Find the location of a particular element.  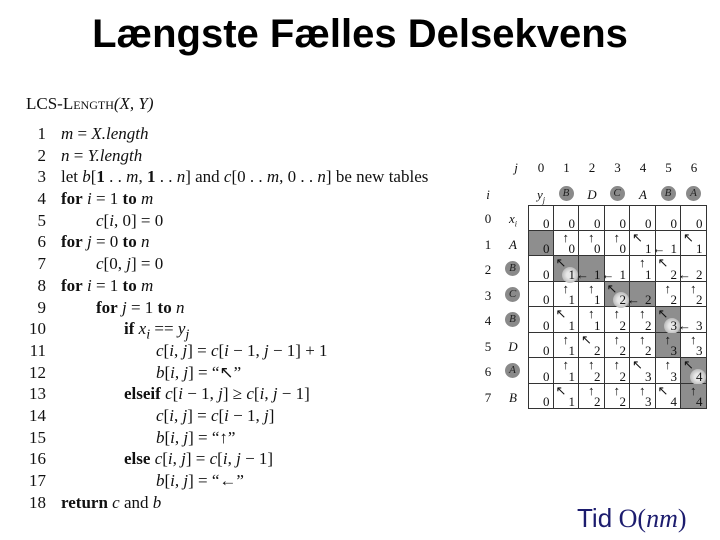

table-cell: ↖ 2 is located at coordinates (592, 344).